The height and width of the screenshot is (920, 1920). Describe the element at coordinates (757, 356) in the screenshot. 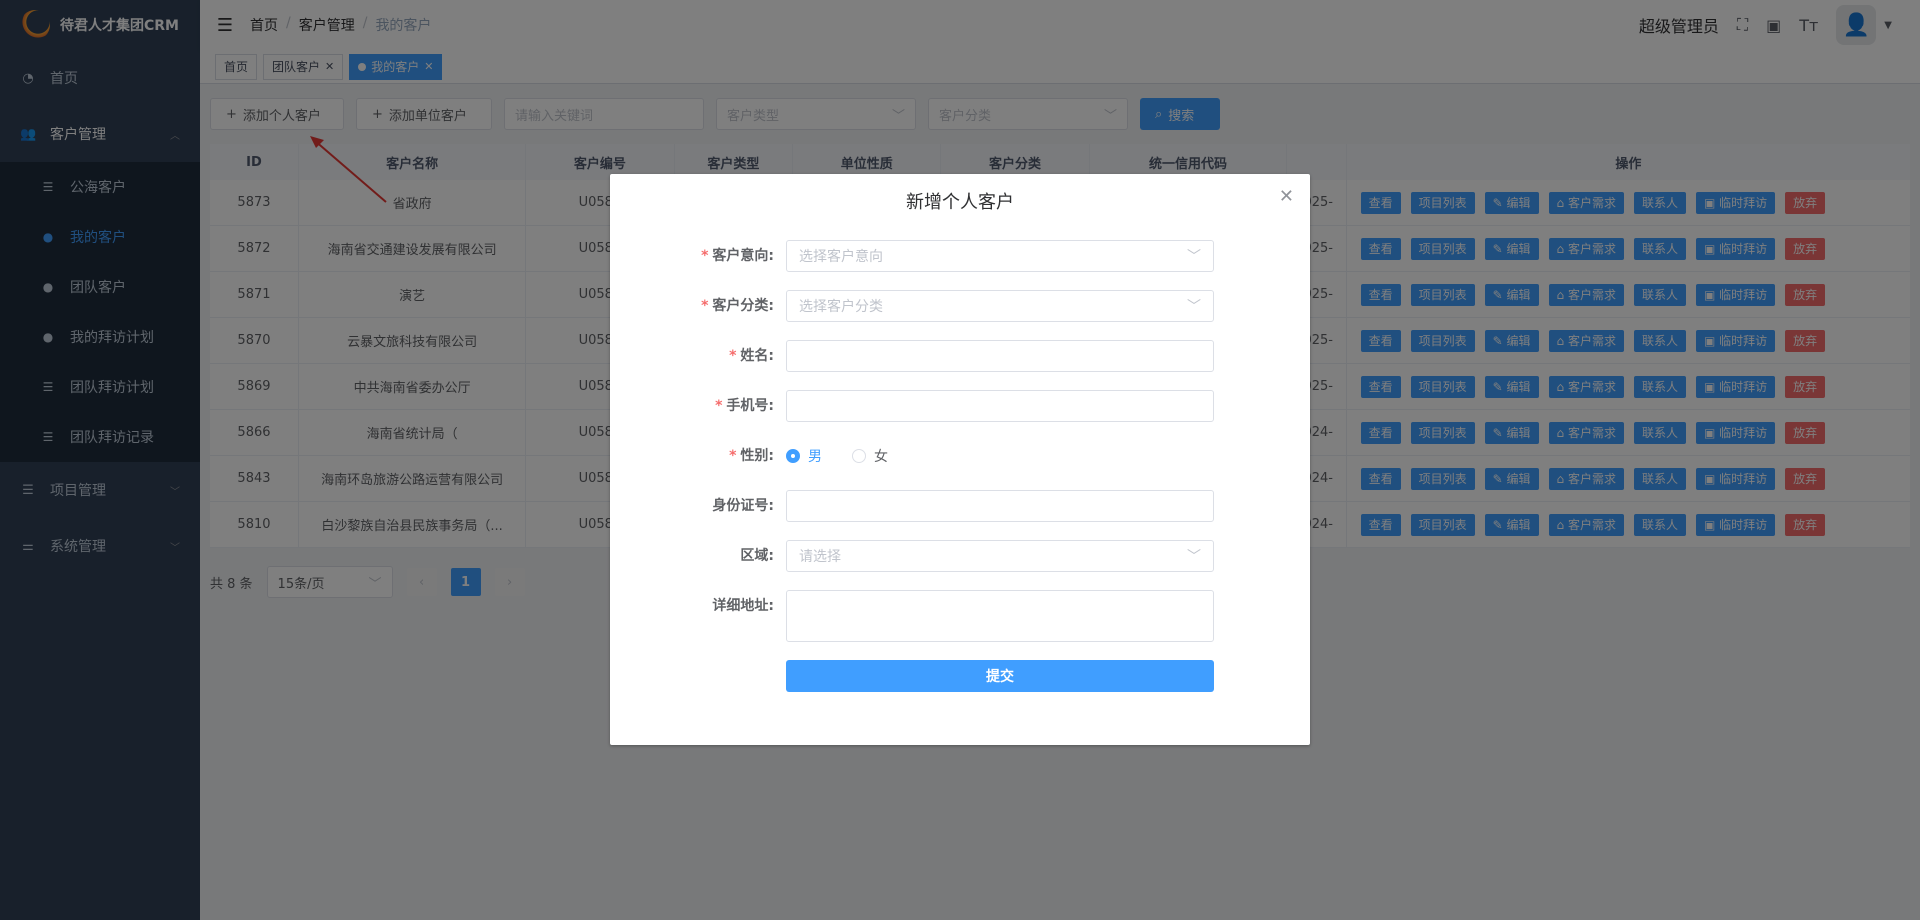

I see `label-text: 姓名:` at that location.